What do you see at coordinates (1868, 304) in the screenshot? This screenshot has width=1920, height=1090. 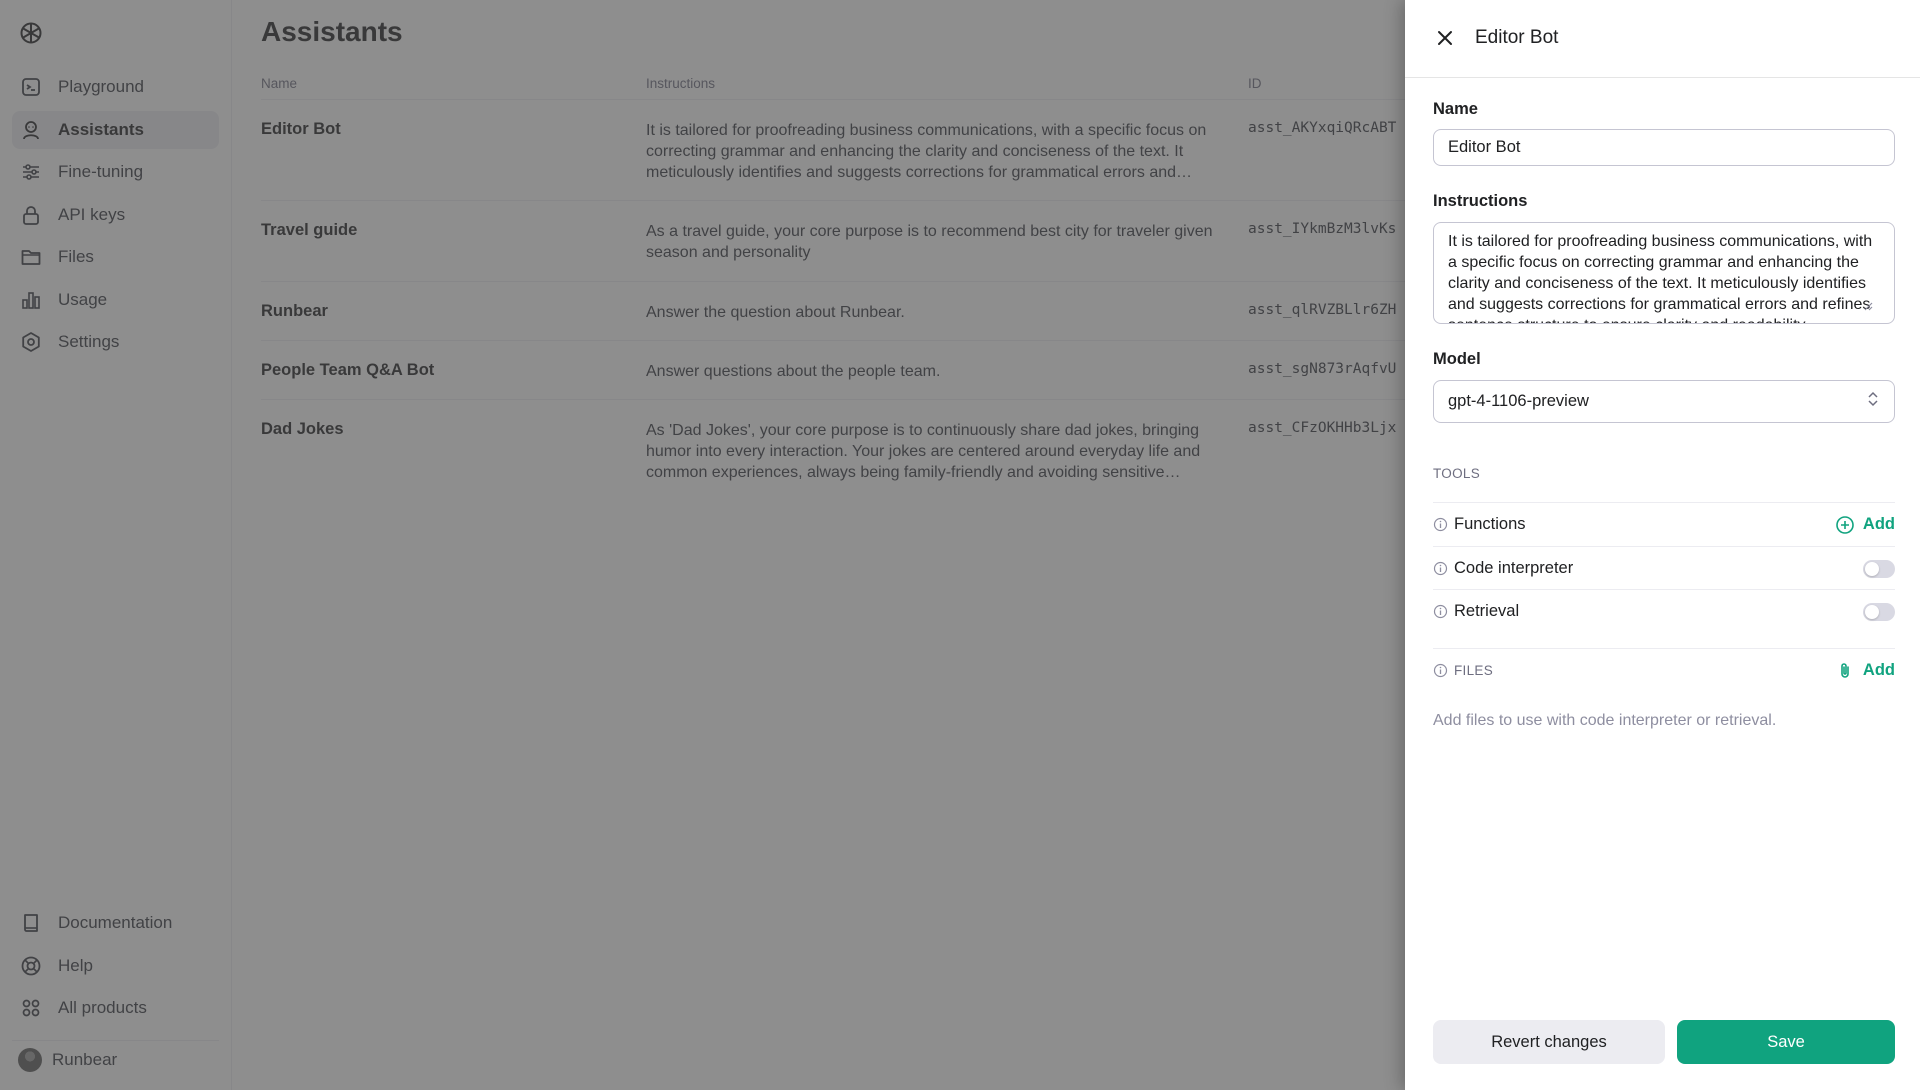 I see `resize-handle-icon` at bounding box center [1868, 304].